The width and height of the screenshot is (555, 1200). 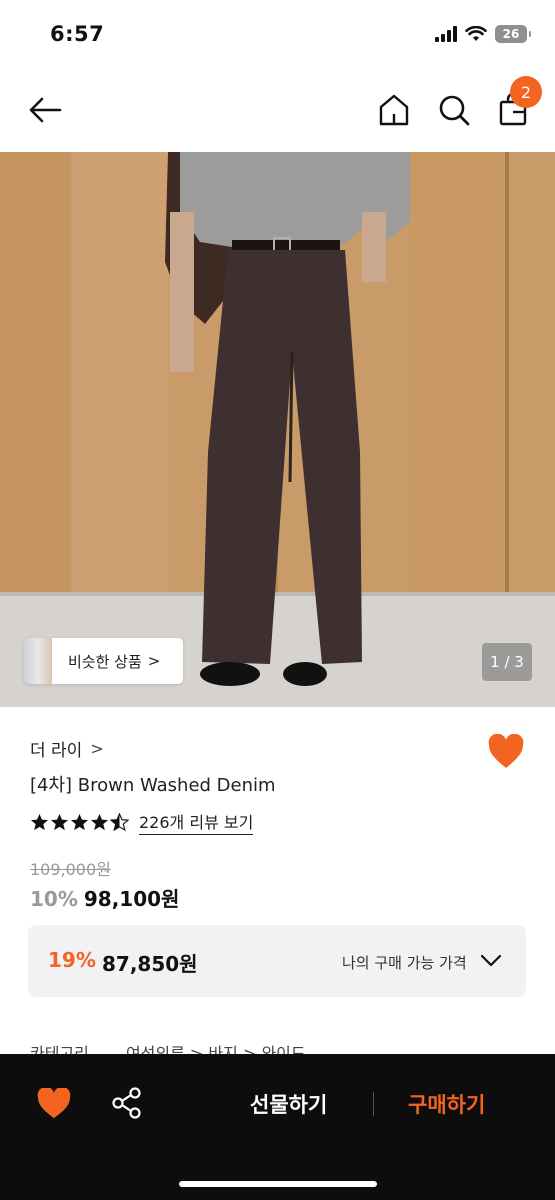 What do you see at coordinates (277, 111) in the screenshot?
I see `nav-bar: 2` at bounding box center [277, 111].